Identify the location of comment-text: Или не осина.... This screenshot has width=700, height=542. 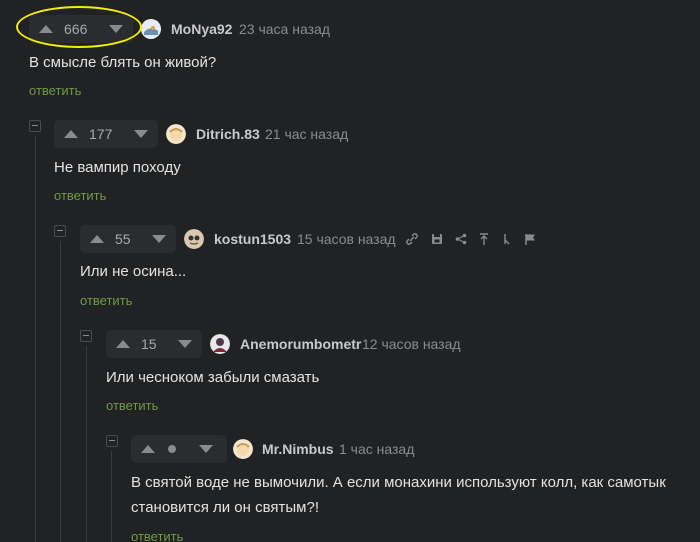
(133, 271).